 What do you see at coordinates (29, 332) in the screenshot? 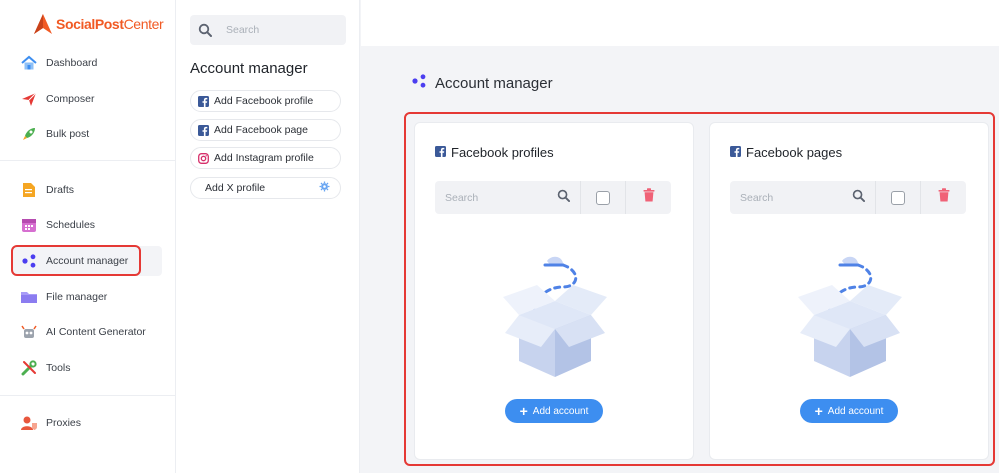
I see `robot-icon` at bounding box center [29, 332].